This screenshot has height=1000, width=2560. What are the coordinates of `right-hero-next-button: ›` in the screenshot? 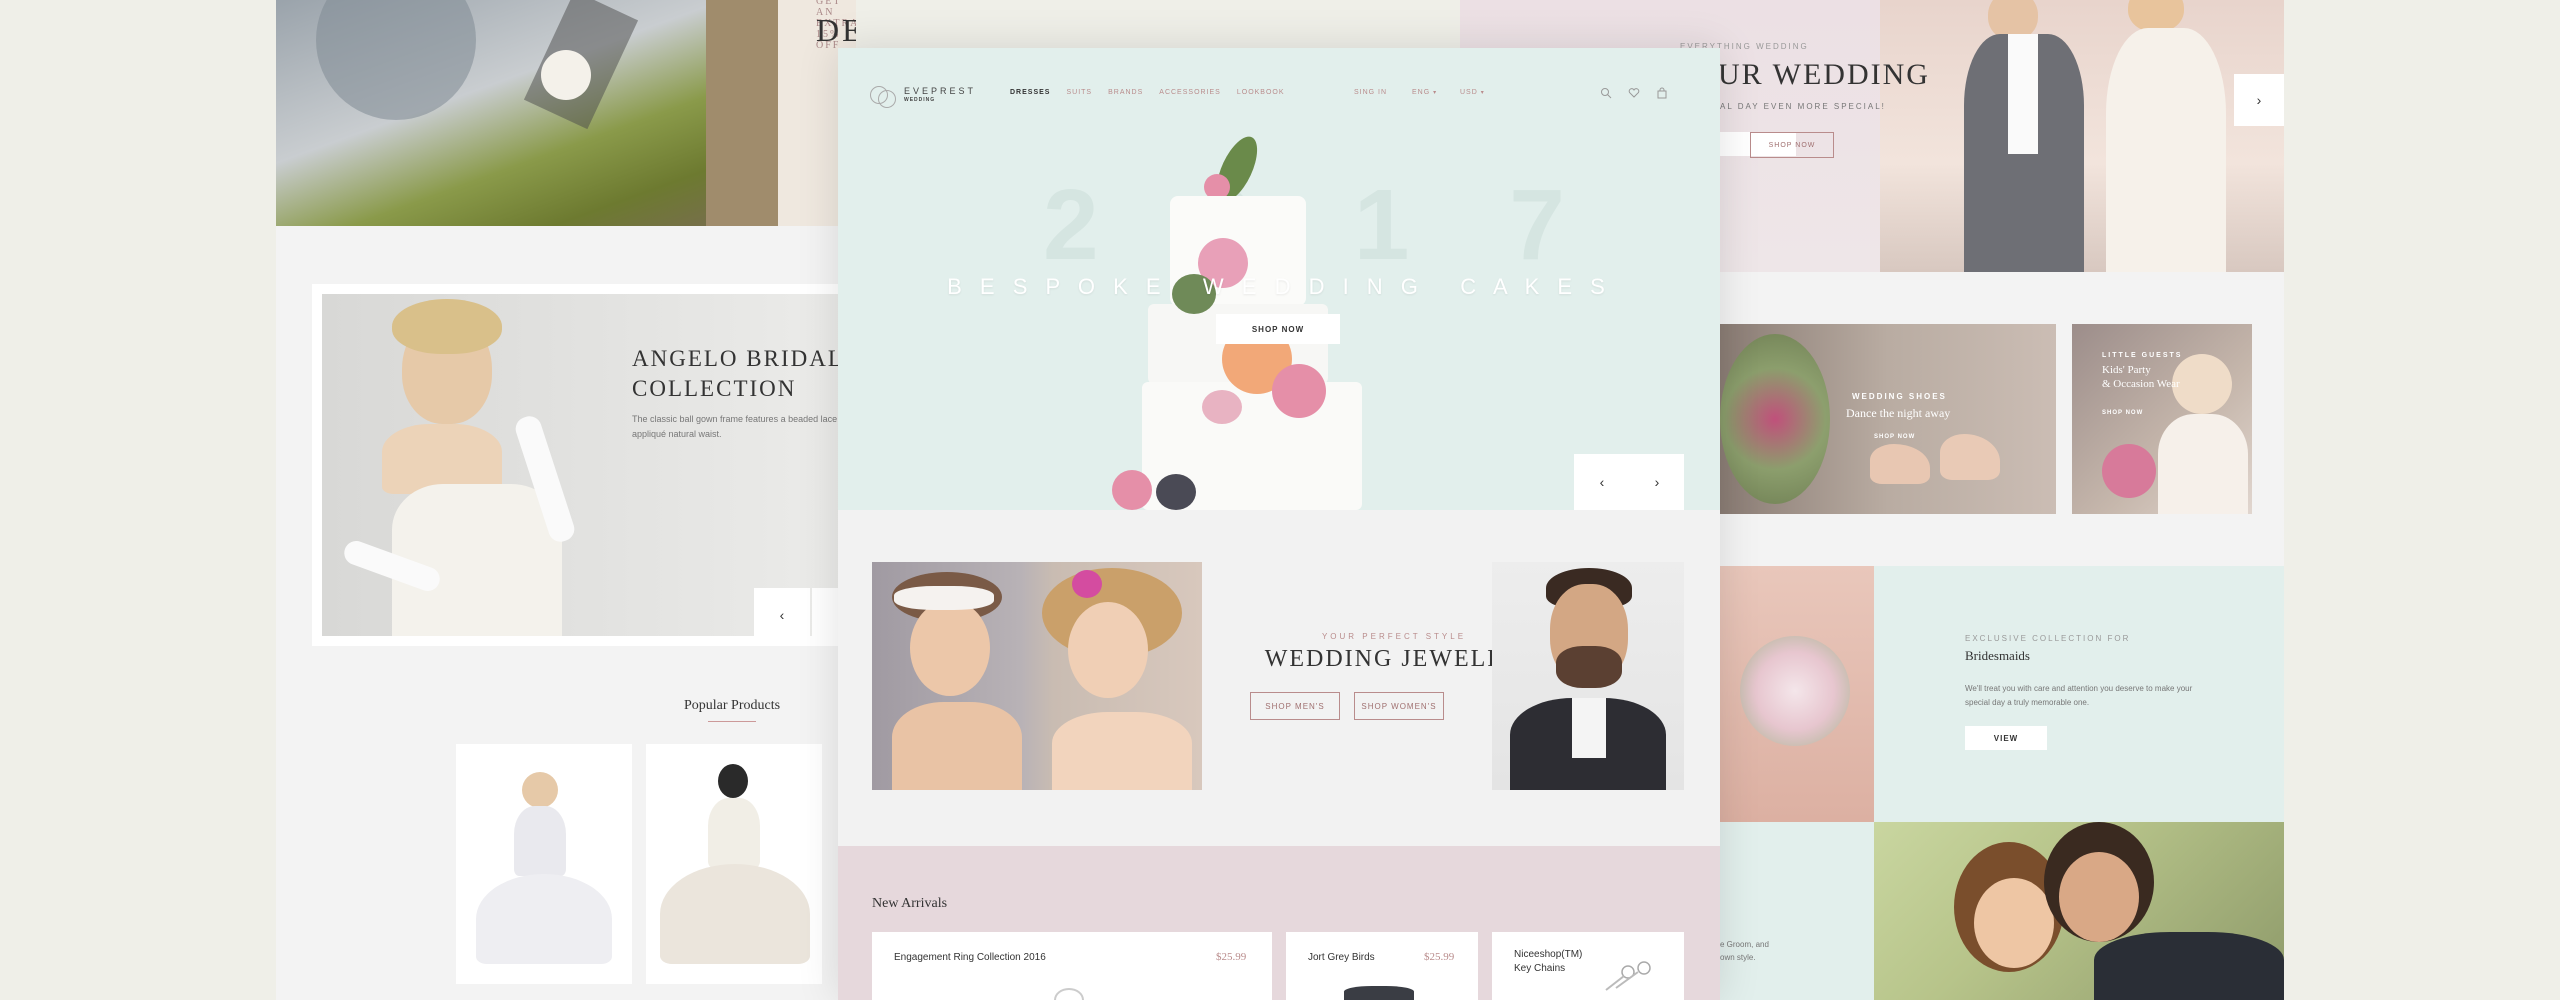 It's located at (2259, 100).